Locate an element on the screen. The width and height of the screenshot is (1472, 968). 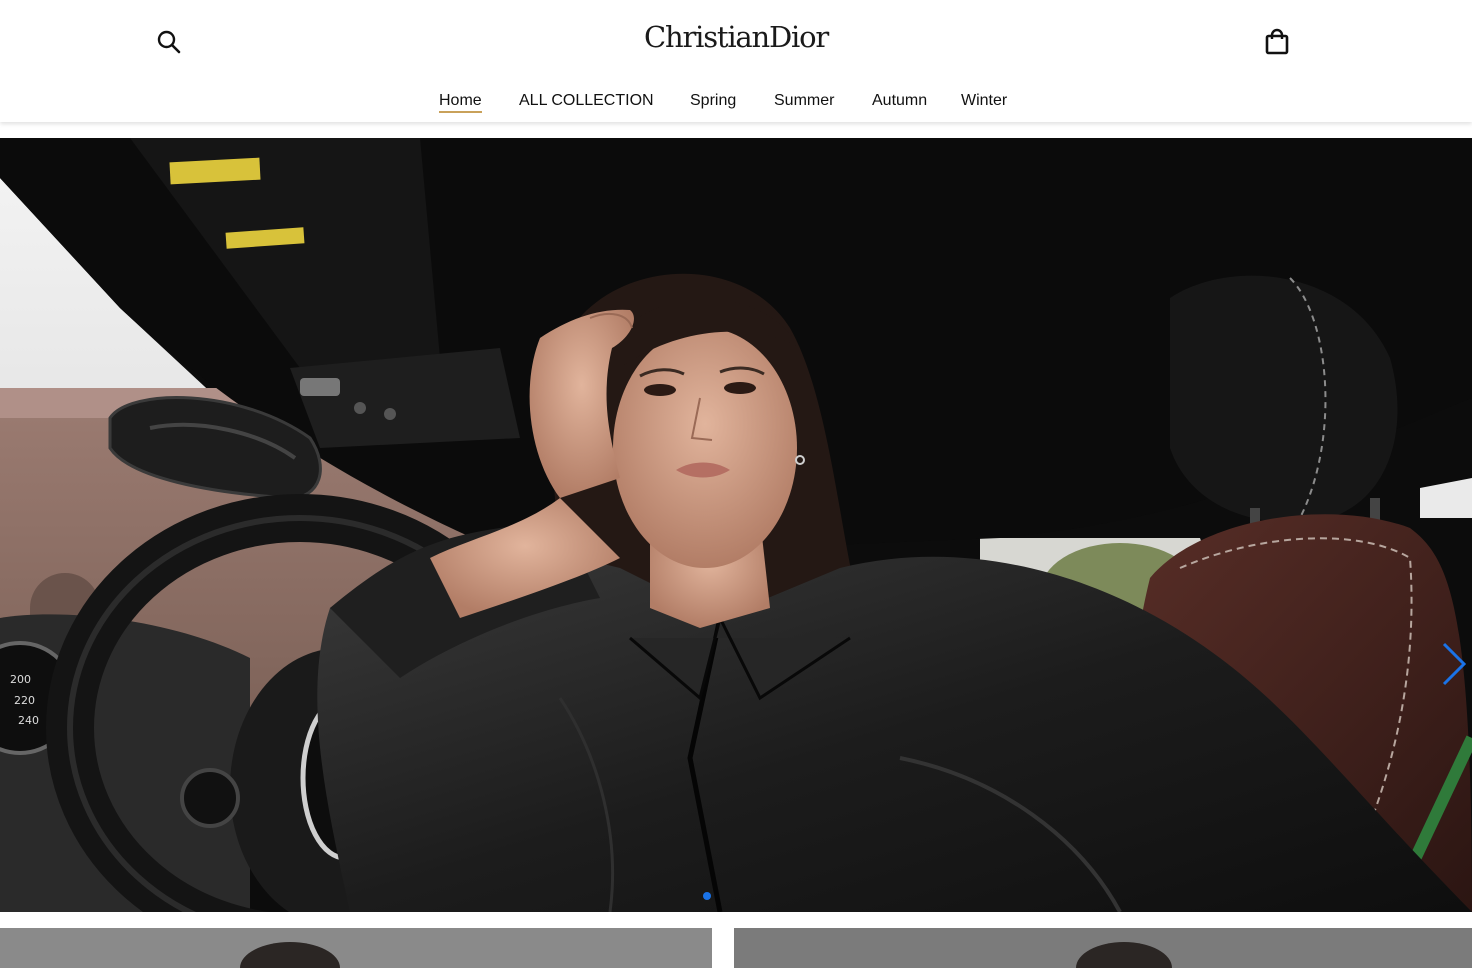
carousel-next-button is located at coordinates (1454, 664).